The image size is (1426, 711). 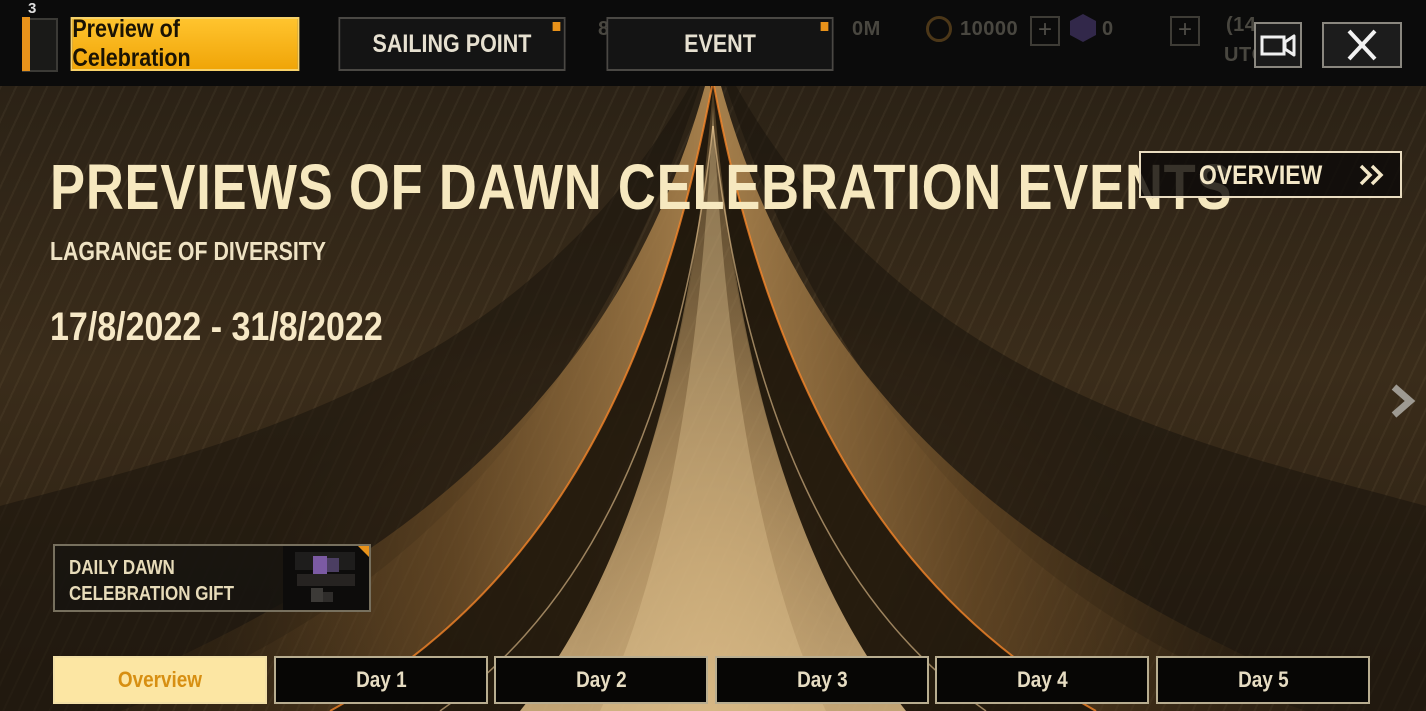 I want to click on gift-box-icon, so click(x=326, y=578).